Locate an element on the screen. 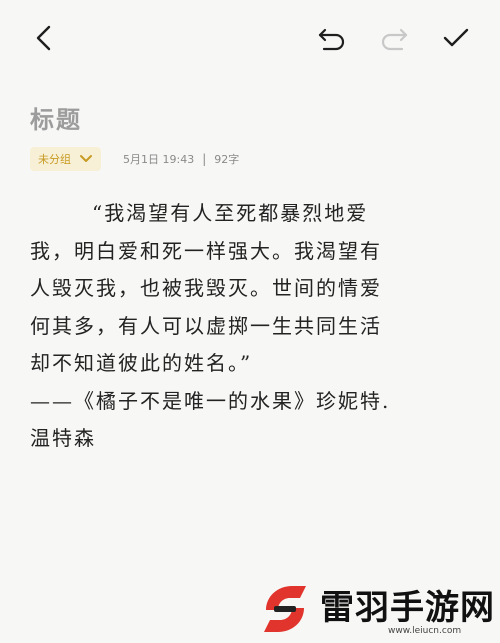 The width and height of the screenshot is (500, 643). redo-button is located at coordinates (394, 38).